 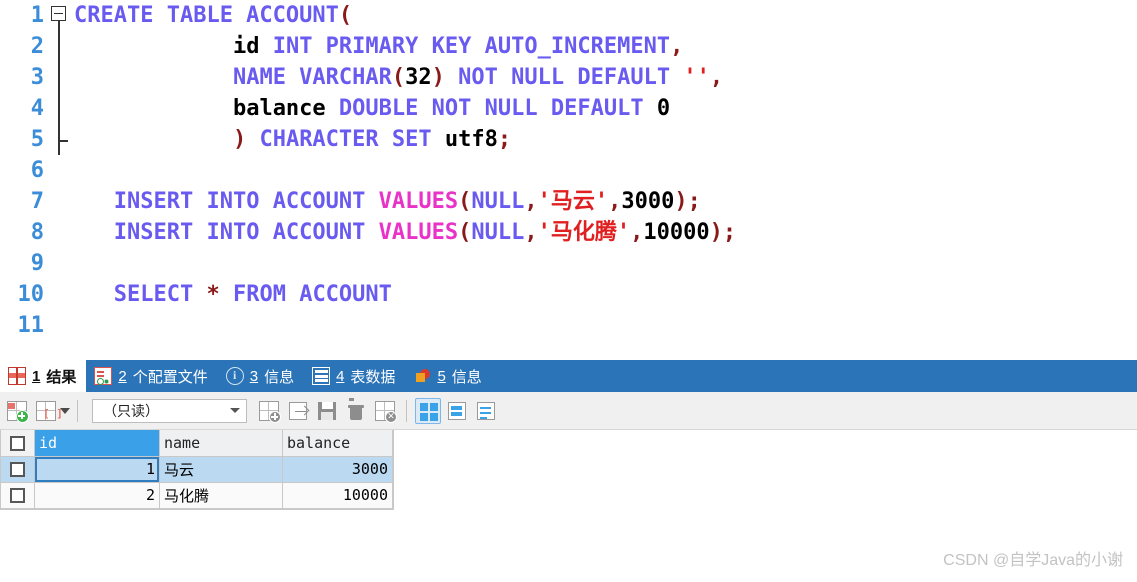 I want to click on code-token: INT PRIMARY KEY AUTO_INCREMENT, so click(x=471, y=46).